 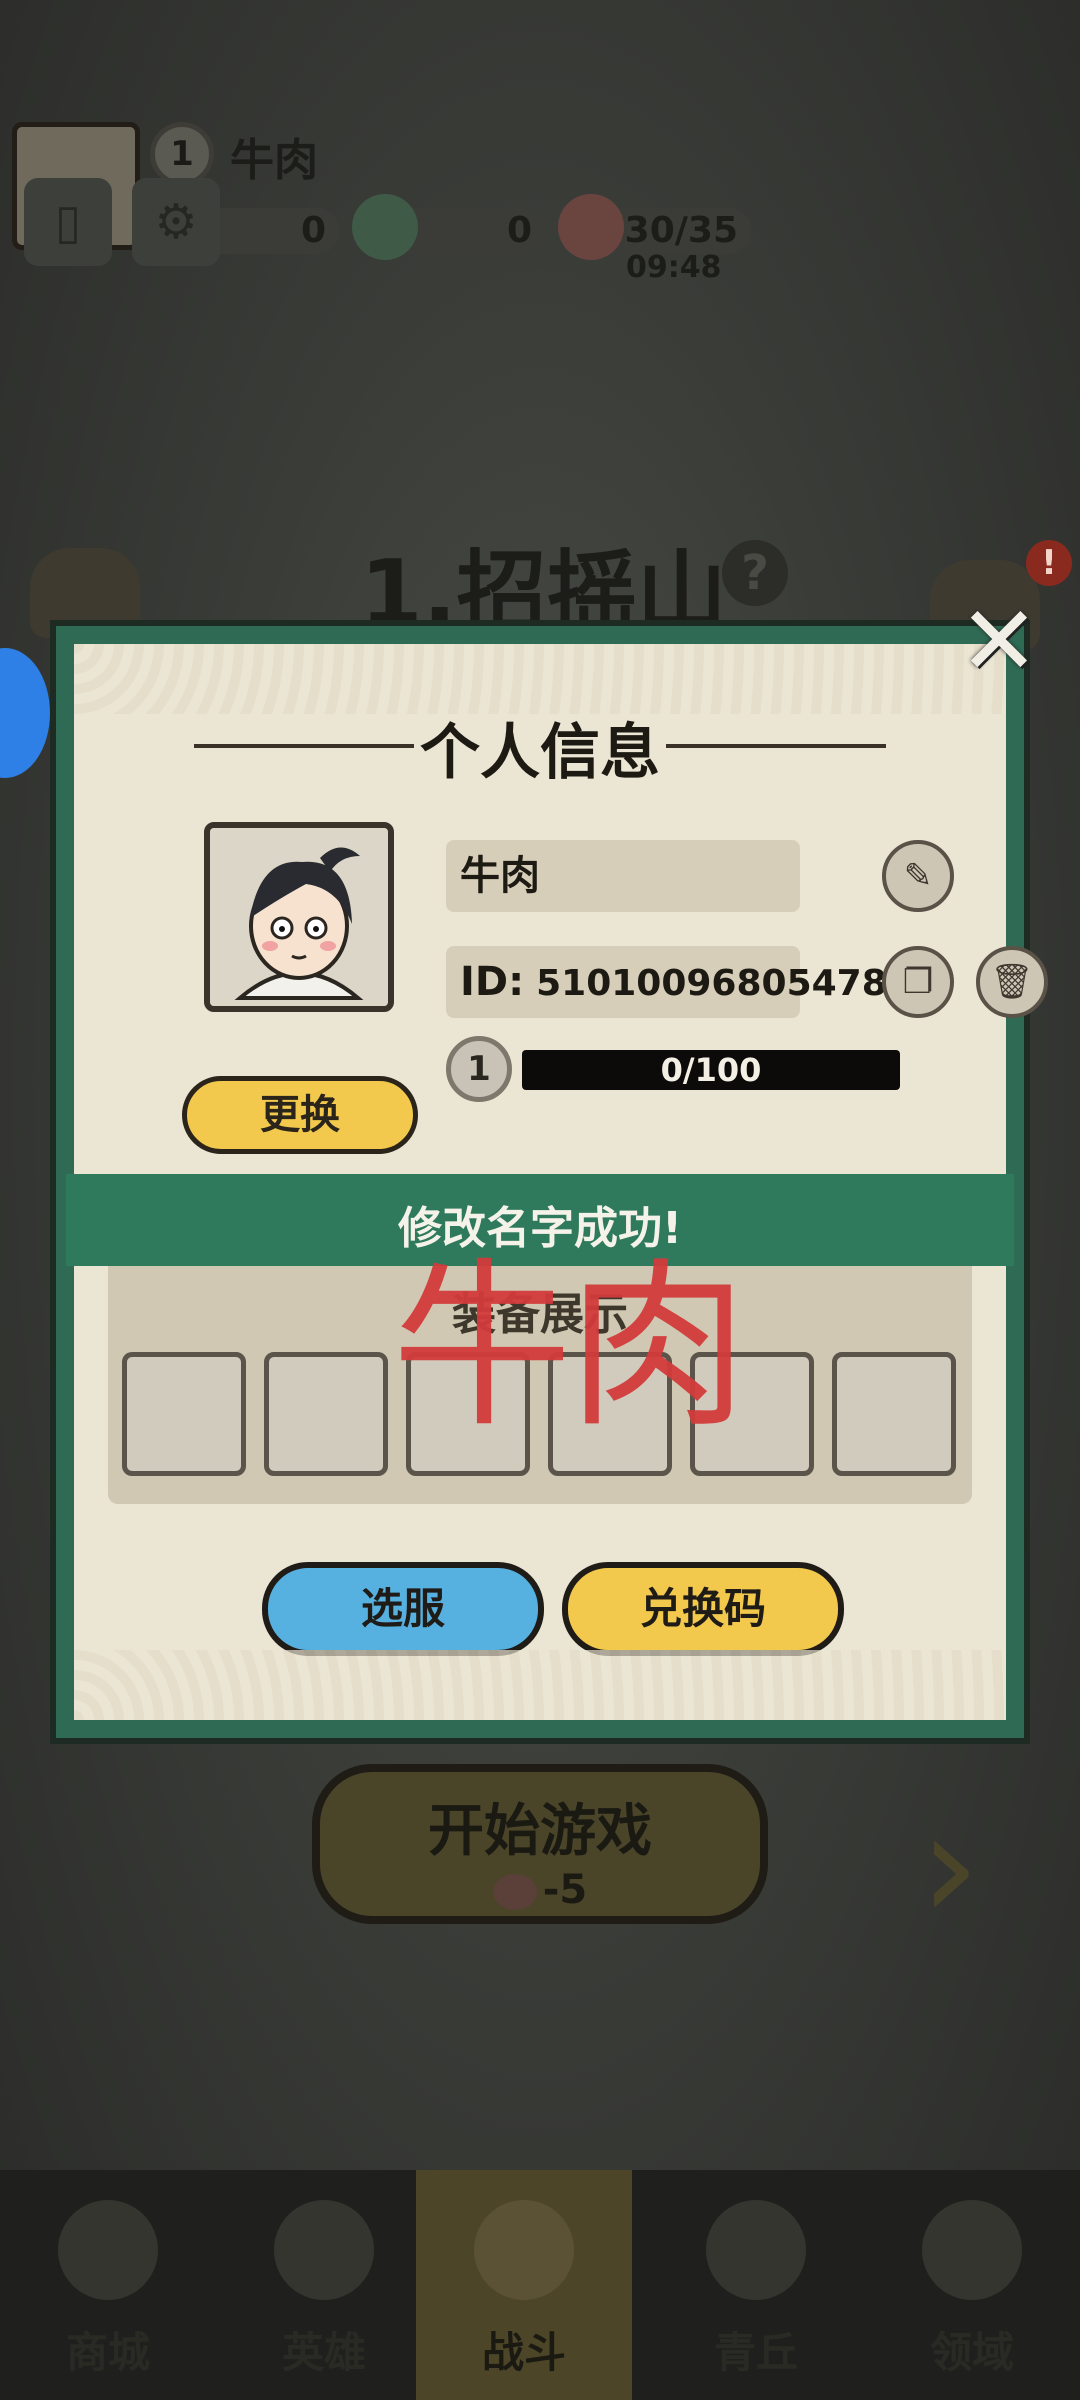 I want to click on resource-peach: 30/35, so click(x=655, y=227).